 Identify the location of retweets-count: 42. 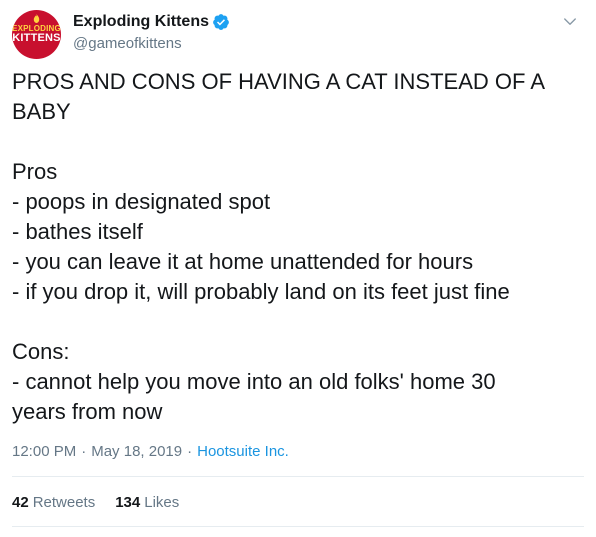
(20, 502).